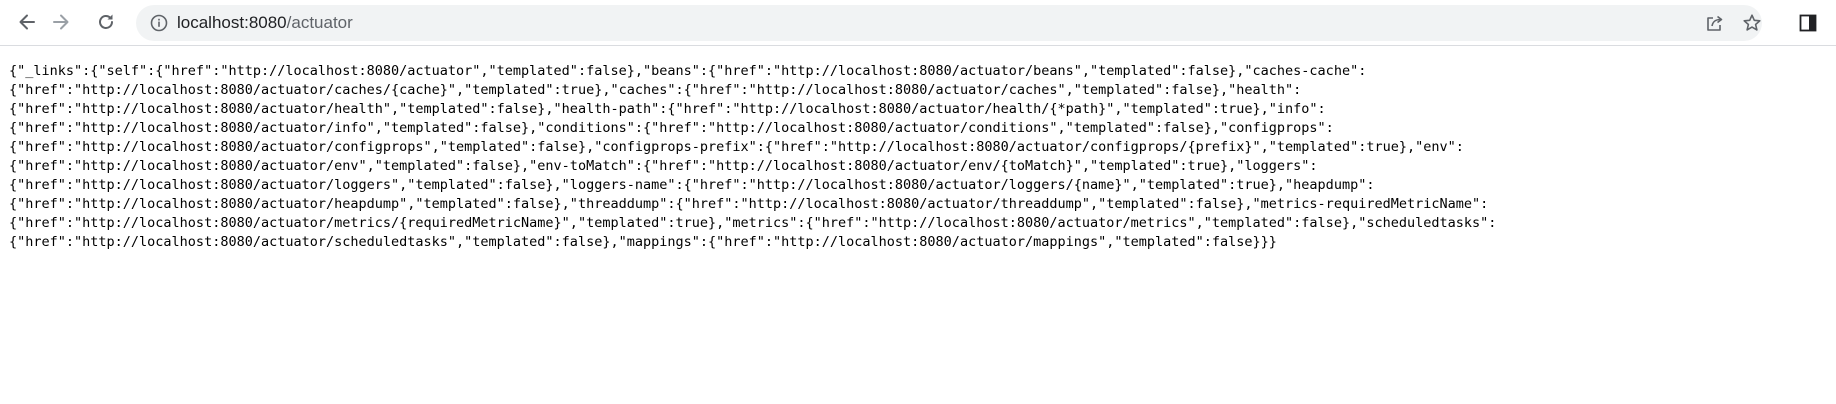 Image resolution: width=1836 pixels, height=404 pixels. I want to click on side-panel-icon, so click(1808, 23).